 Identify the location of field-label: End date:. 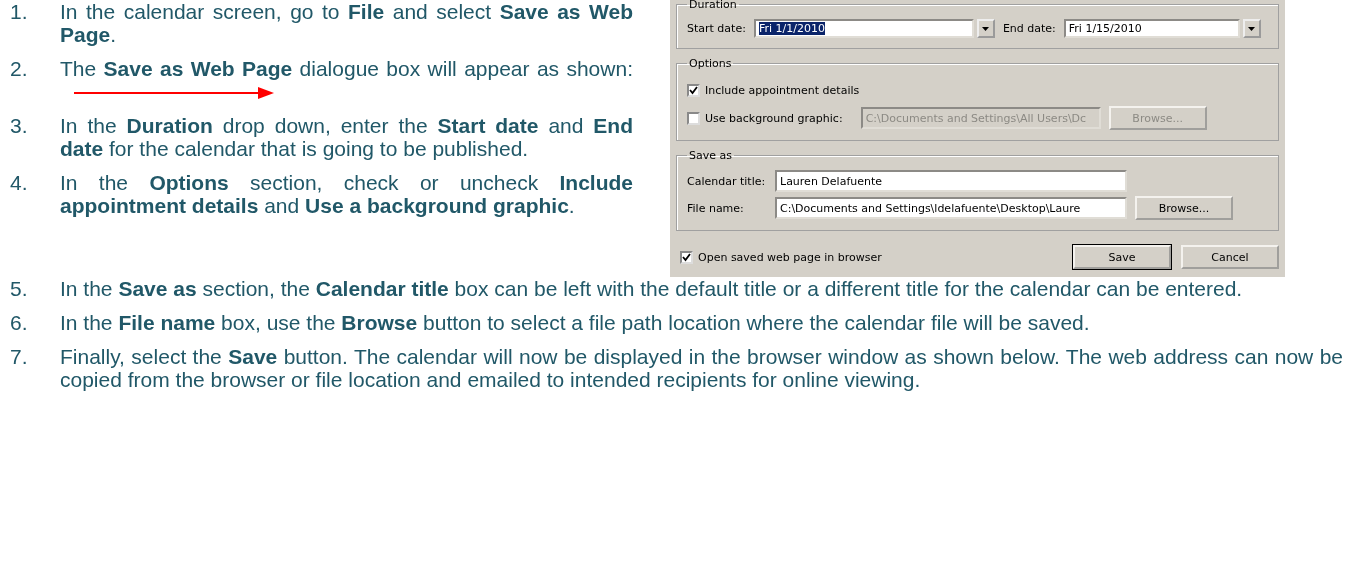
(1029, 28).